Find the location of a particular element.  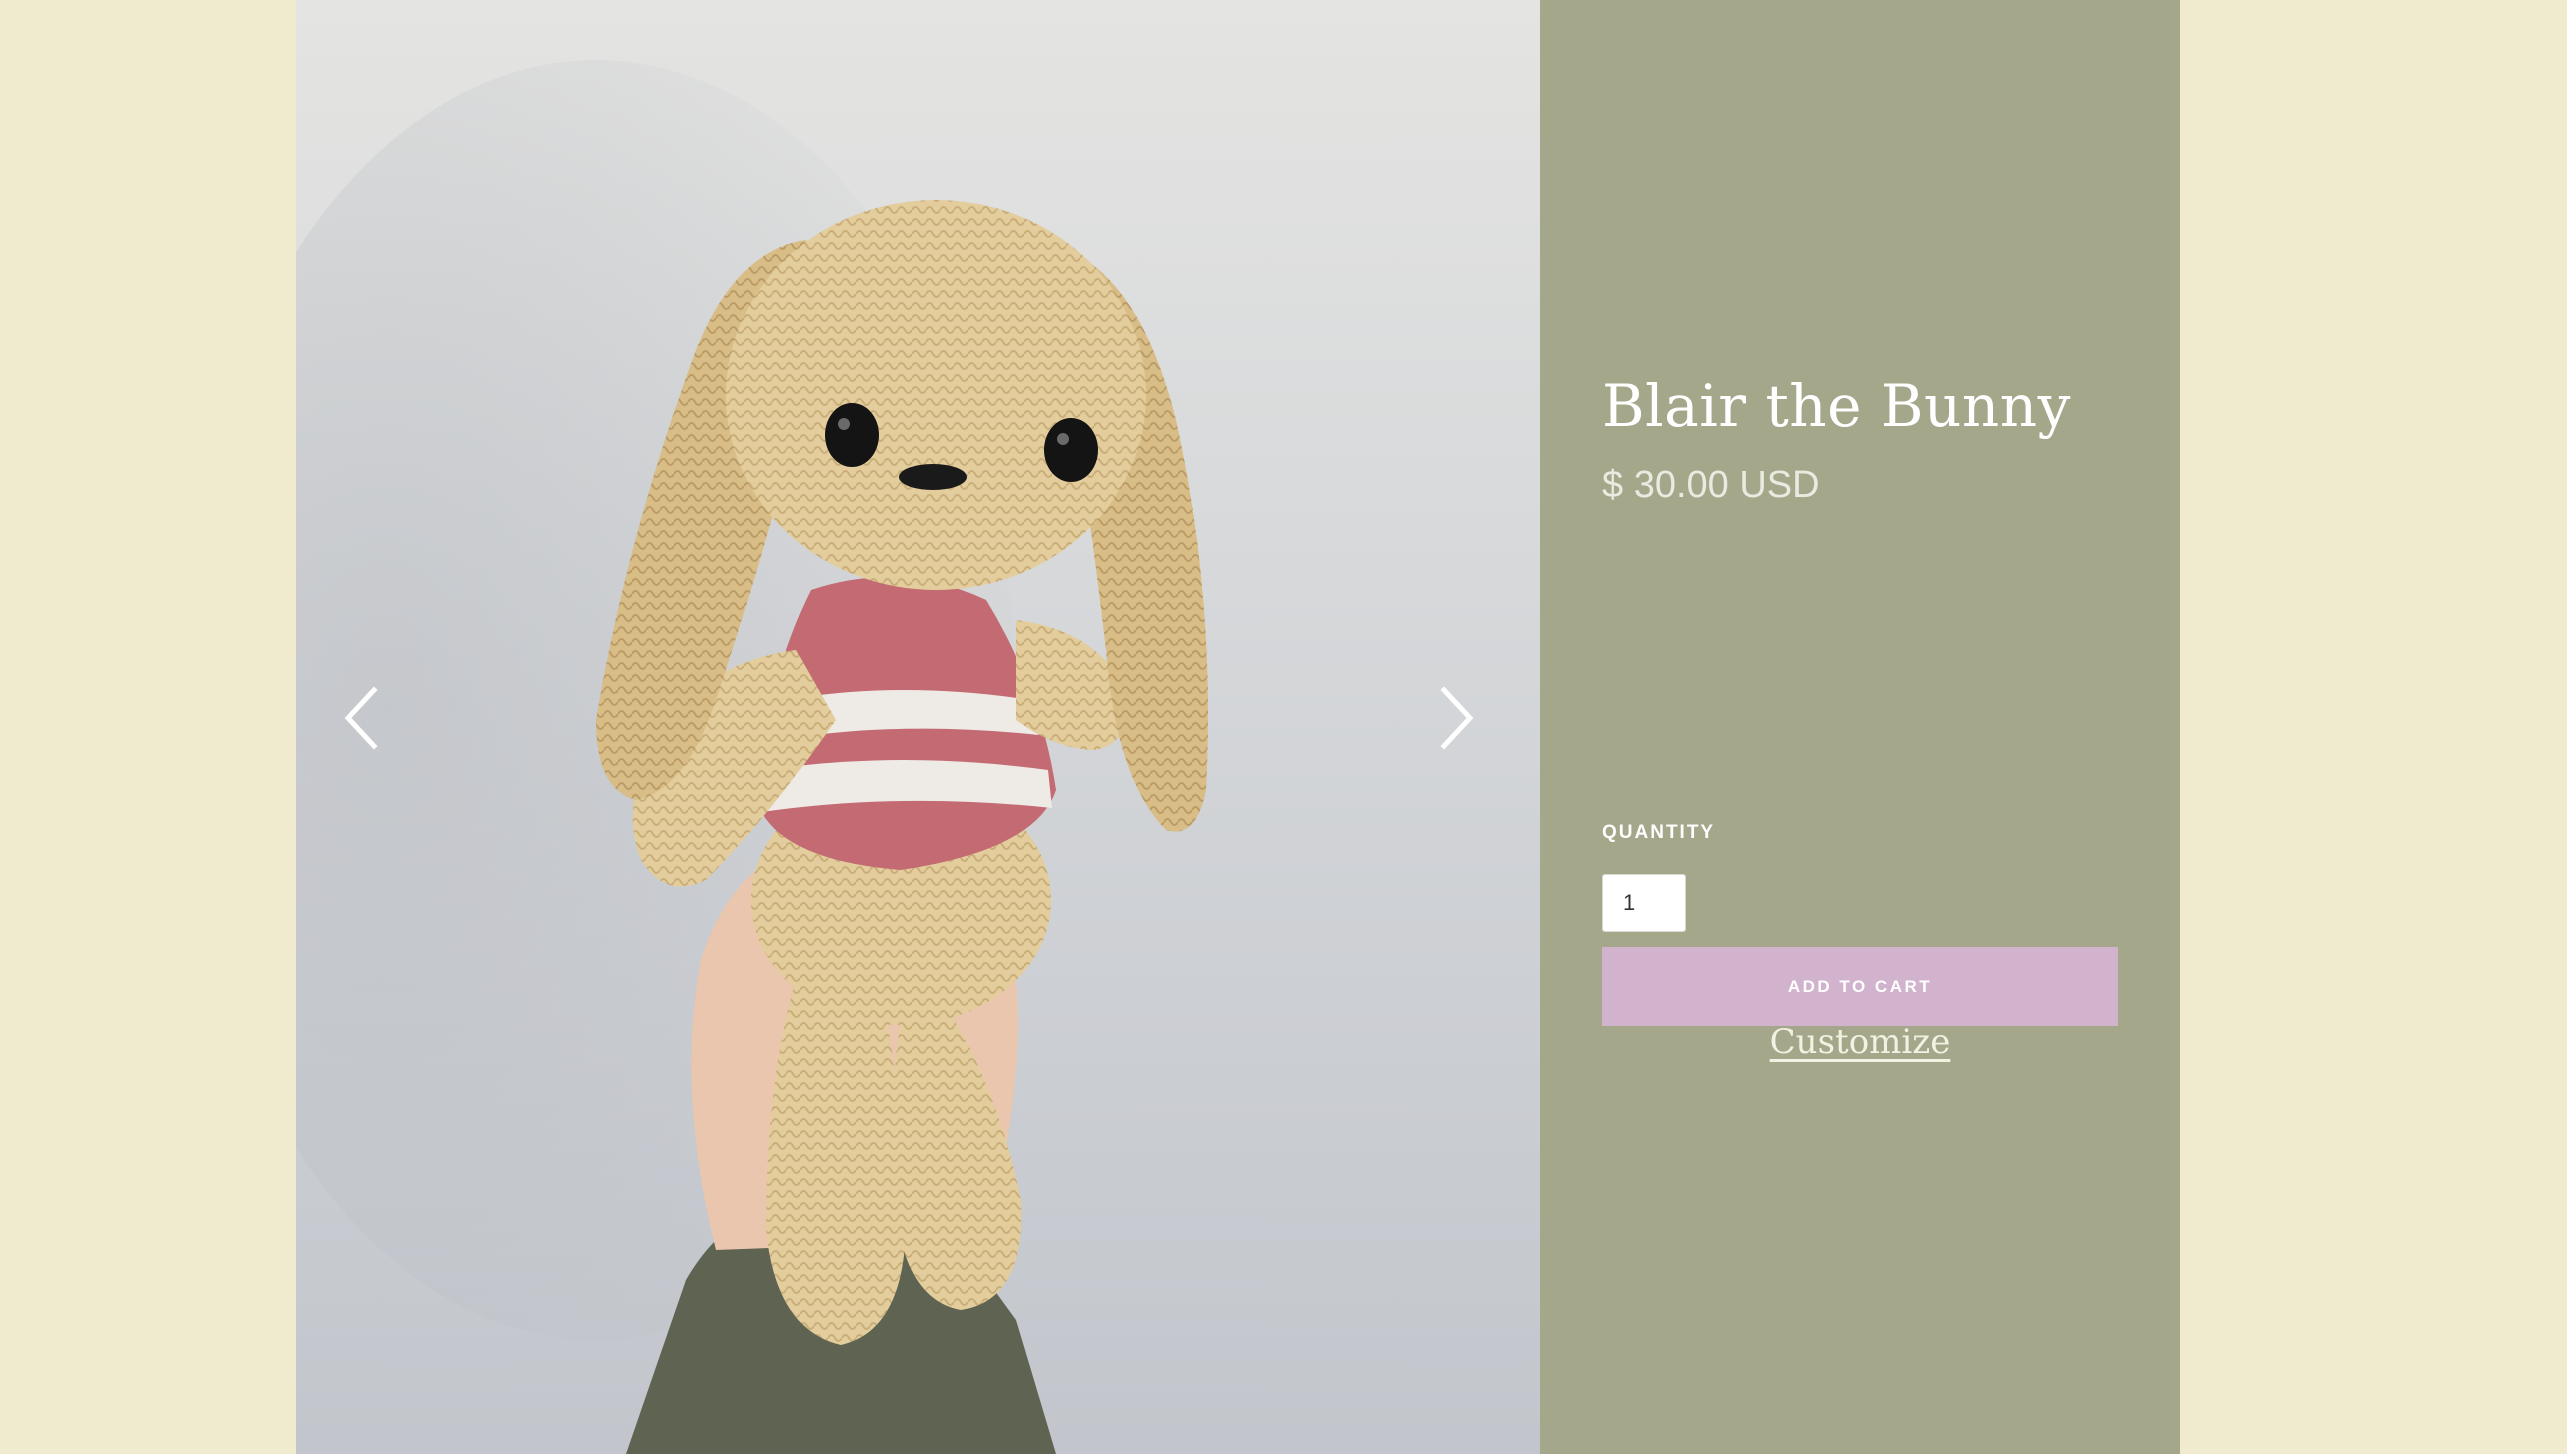

chevron-right-icon is located at coordinates (1457, 718).